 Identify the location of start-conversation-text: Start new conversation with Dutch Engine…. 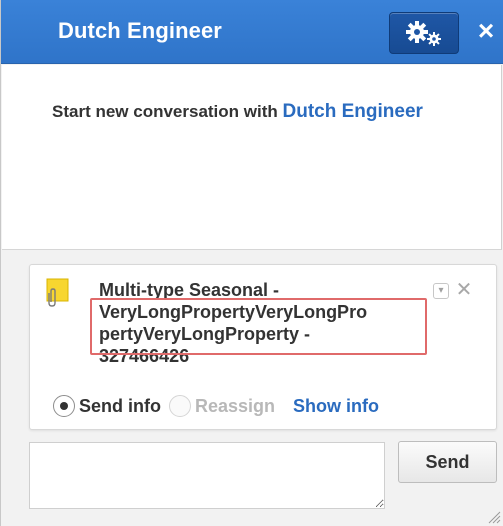
(237, 112).